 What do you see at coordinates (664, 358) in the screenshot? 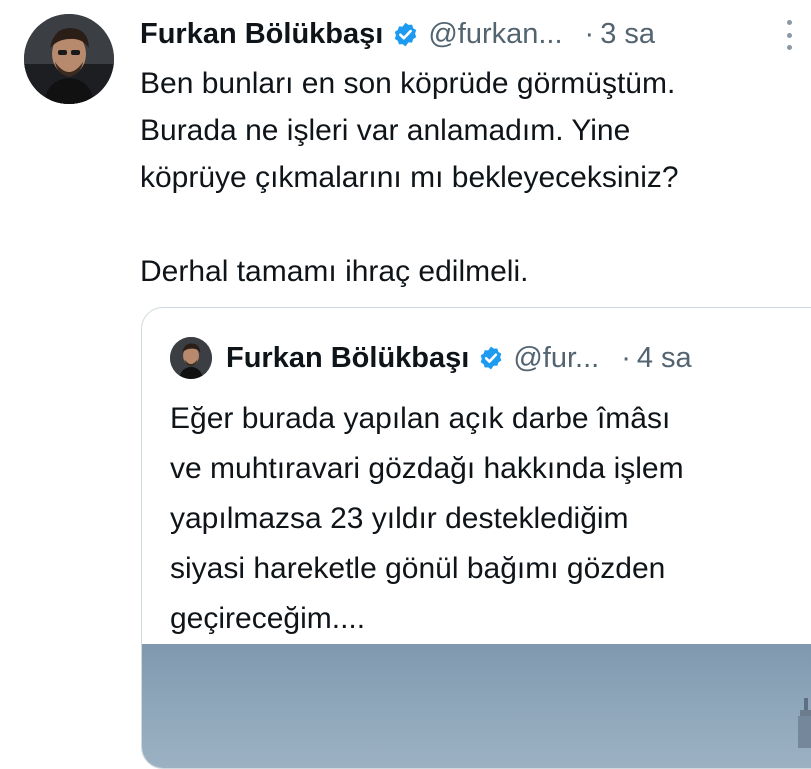
I see `quoted-timestamp: 4 sa` at bounding box center [664, 358].